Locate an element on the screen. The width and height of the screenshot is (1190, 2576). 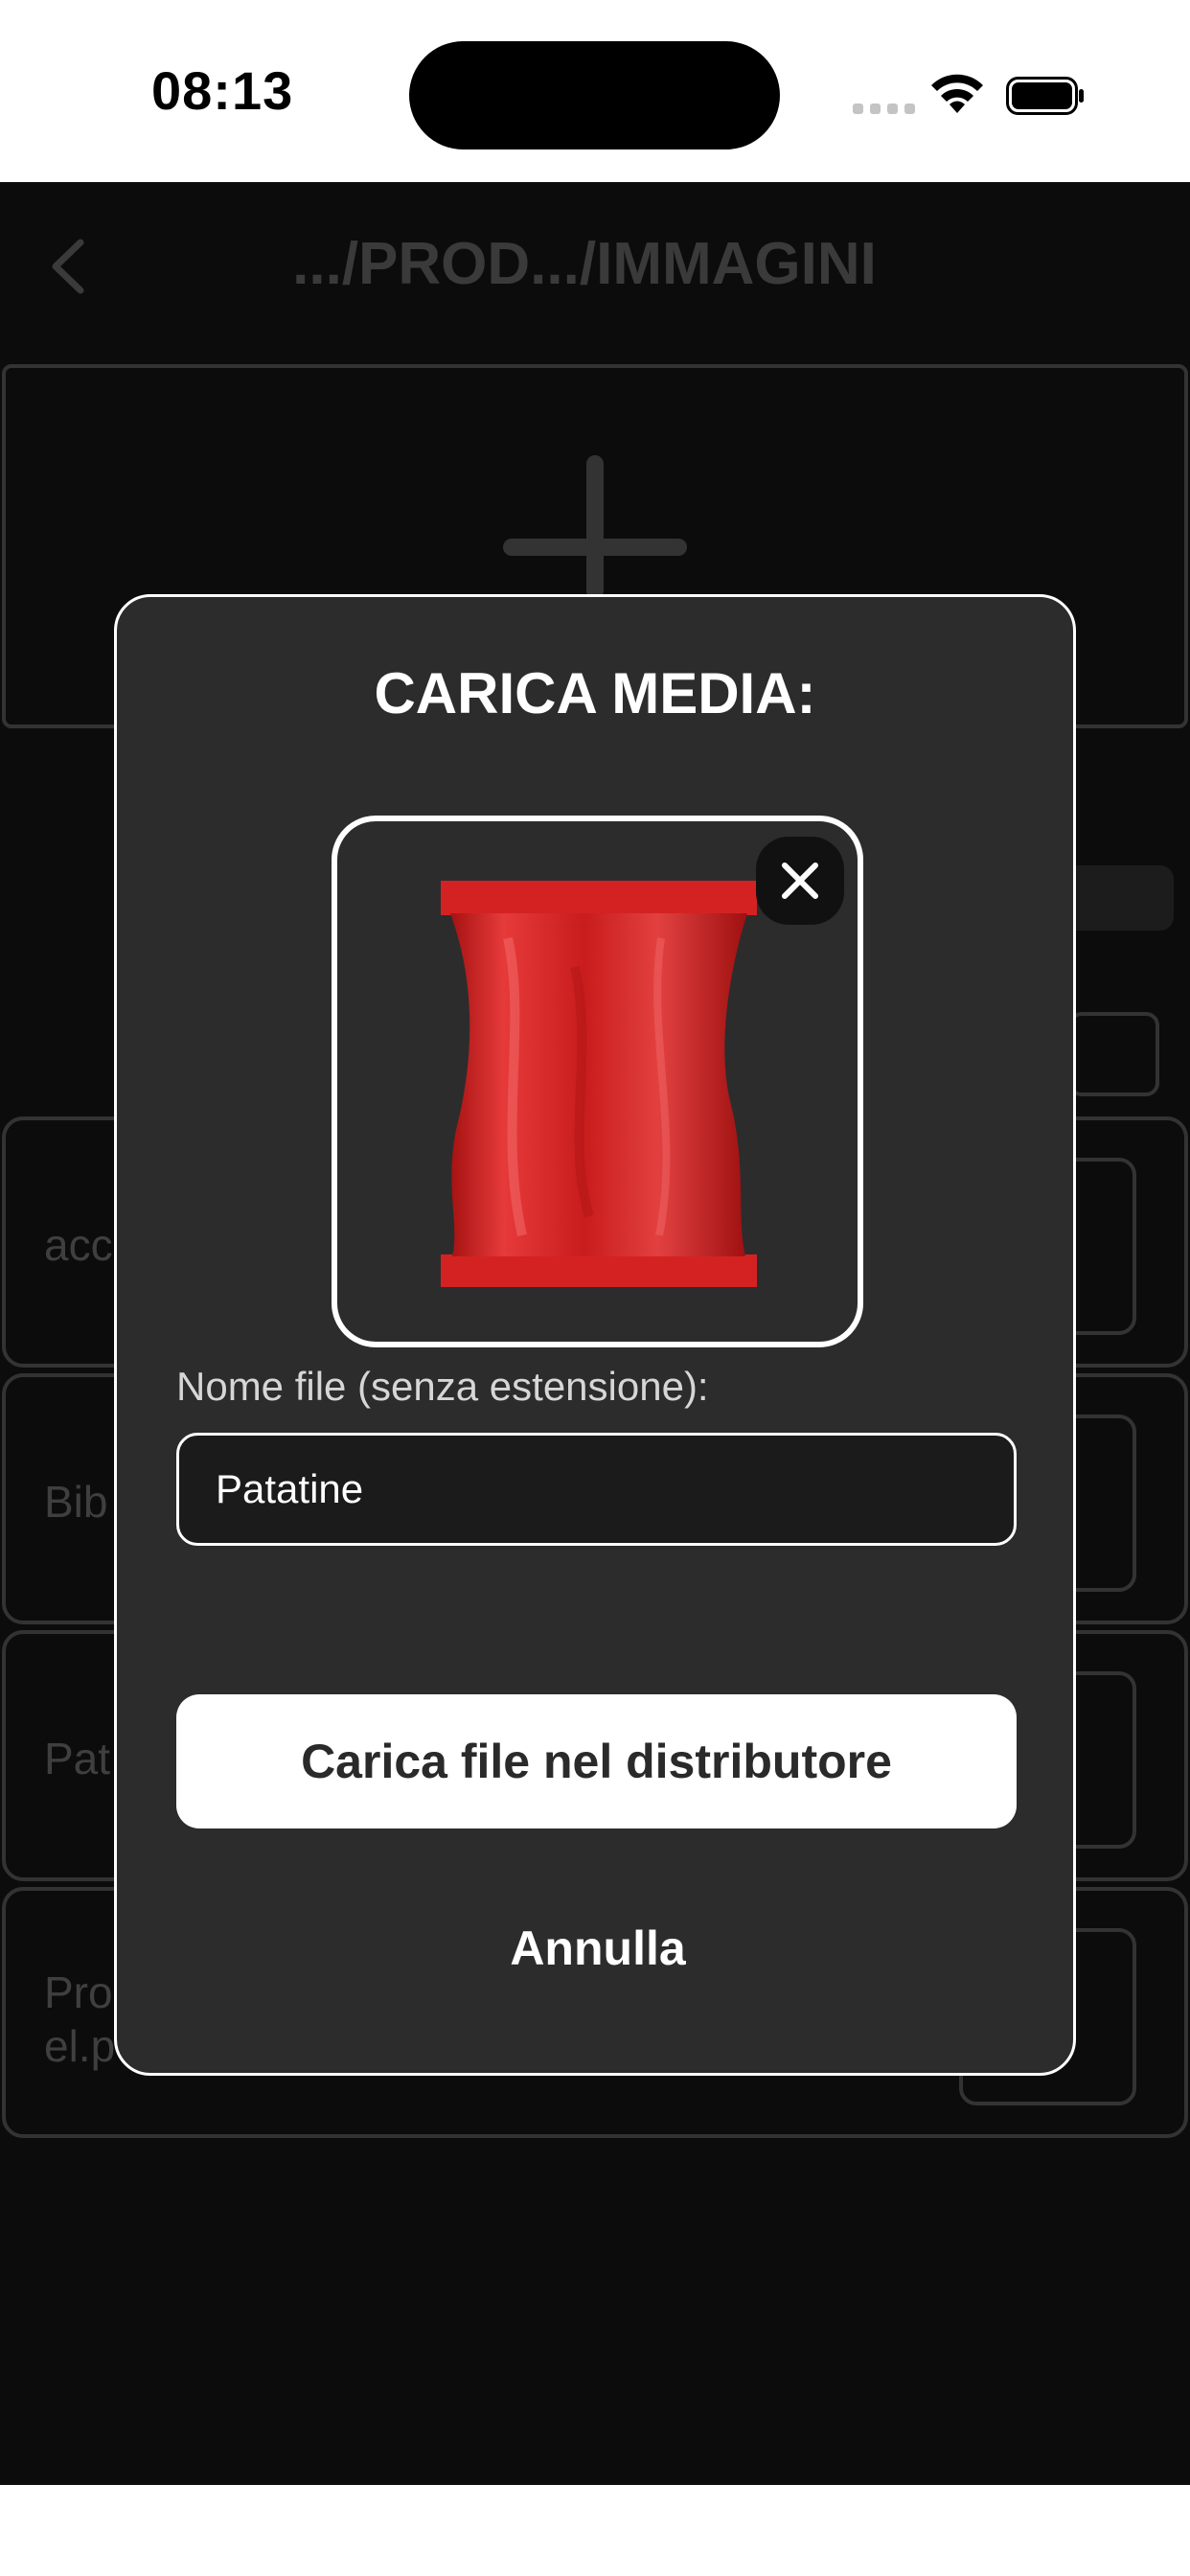
cancel-button: Annulla is located at coordinates (598, 1948).